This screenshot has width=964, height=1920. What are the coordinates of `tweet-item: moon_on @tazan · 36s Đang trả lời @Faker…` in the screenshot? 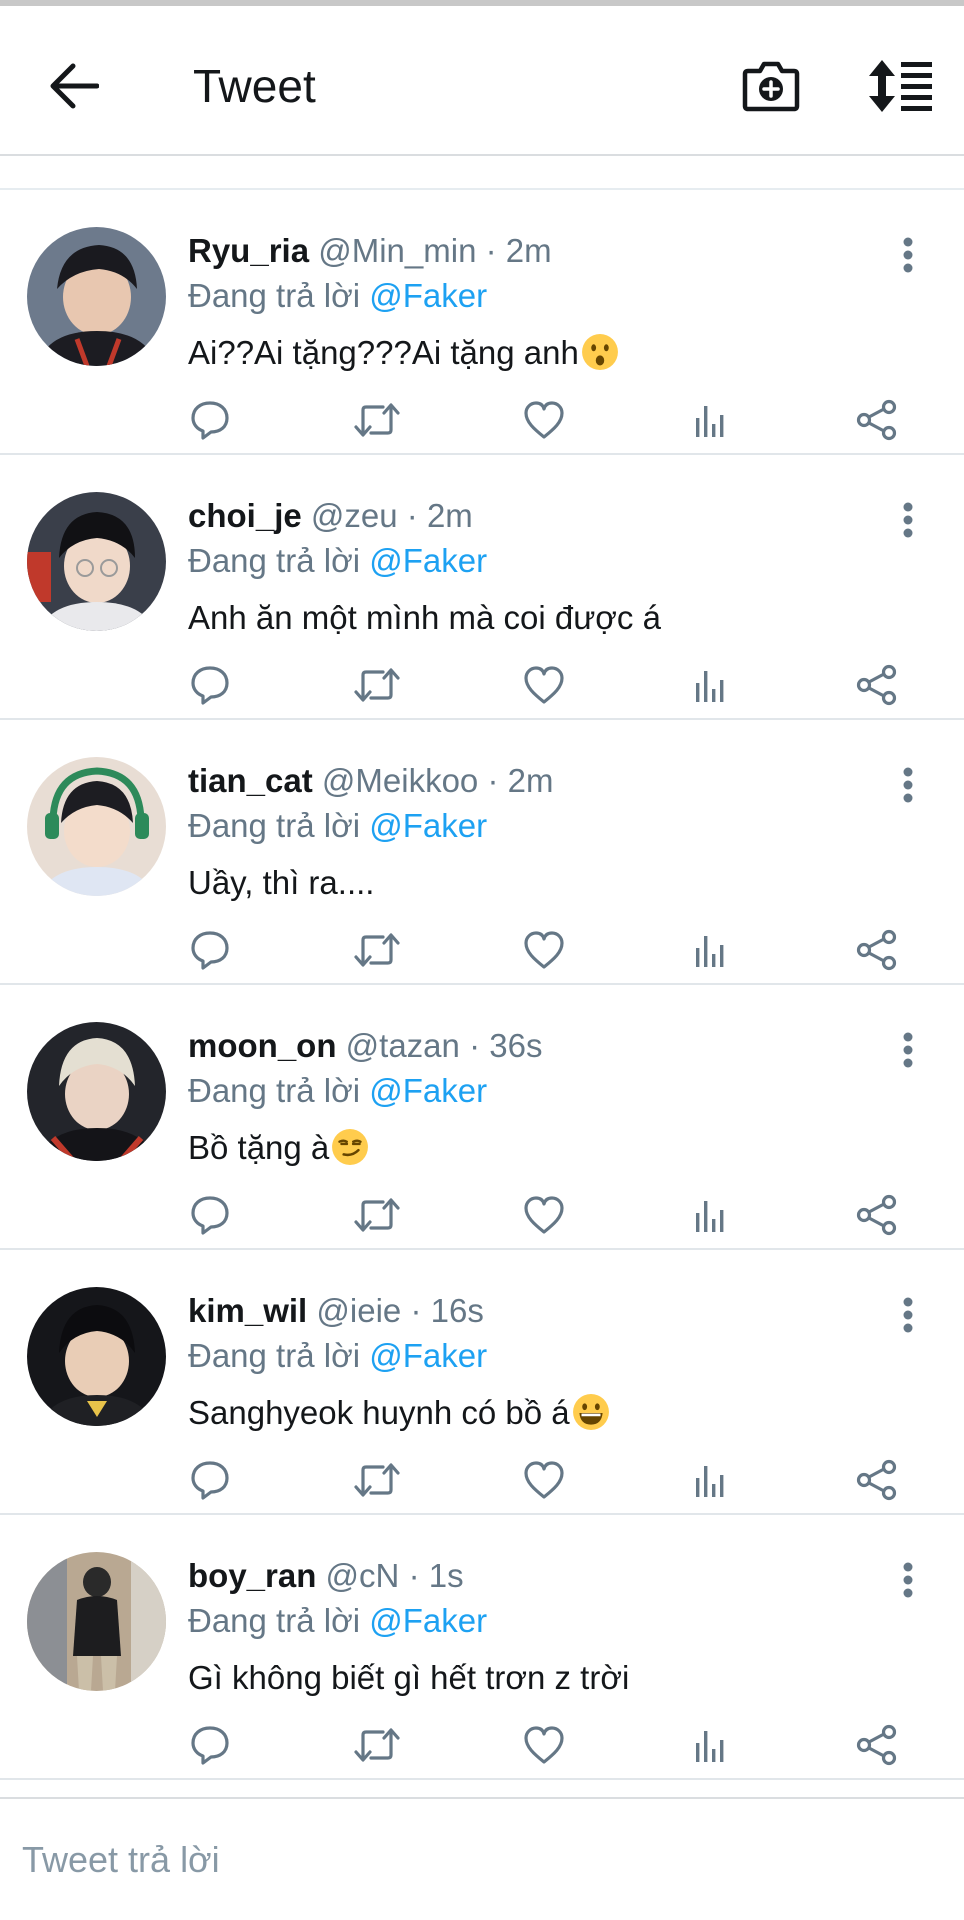 It's located at (482, 1117).